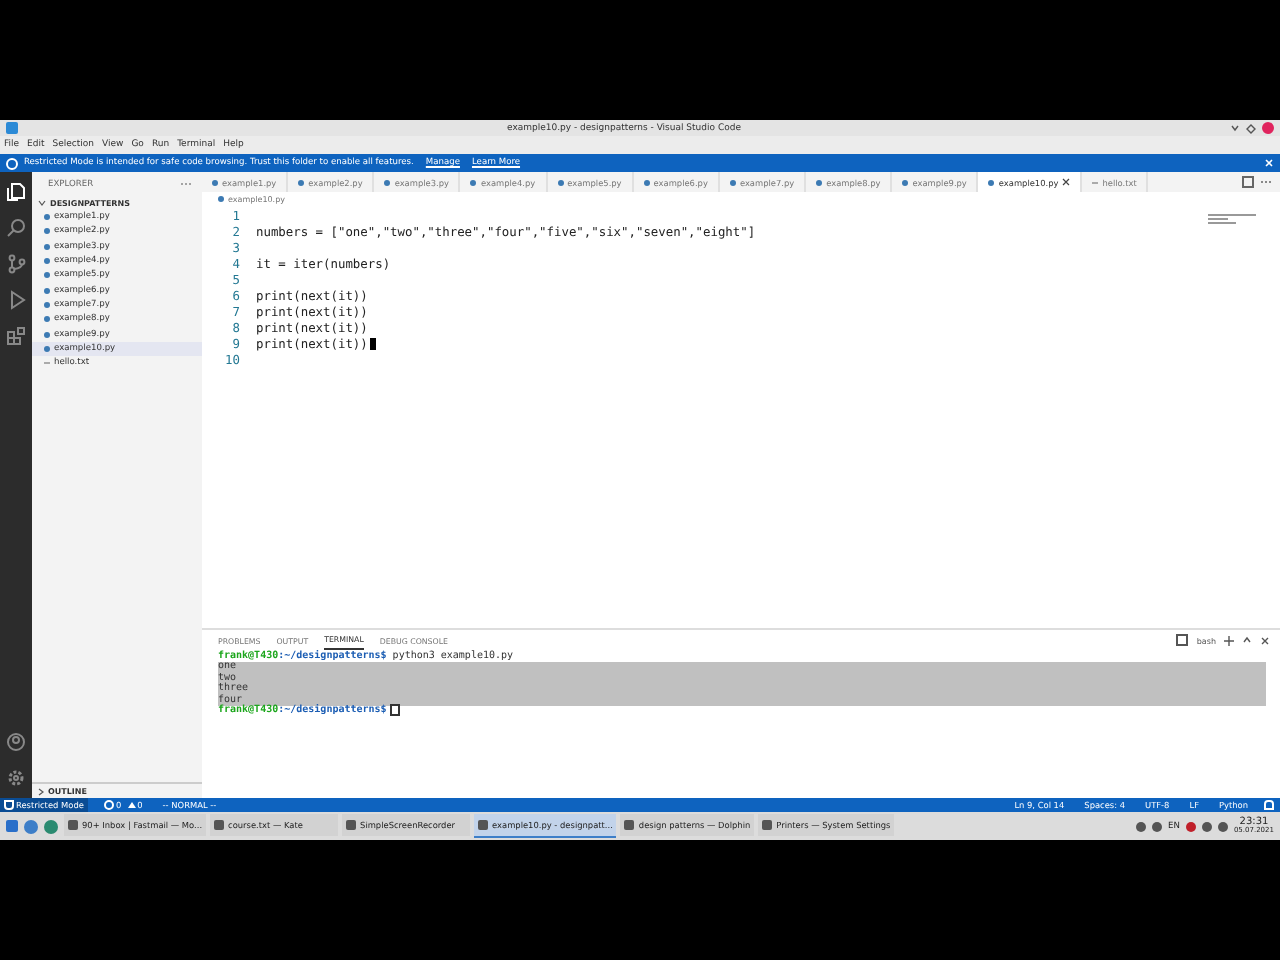  What do you see at coordinates (9, 805) in the screenshot?
I see `shield-icon` at bounding box center [9, 805].